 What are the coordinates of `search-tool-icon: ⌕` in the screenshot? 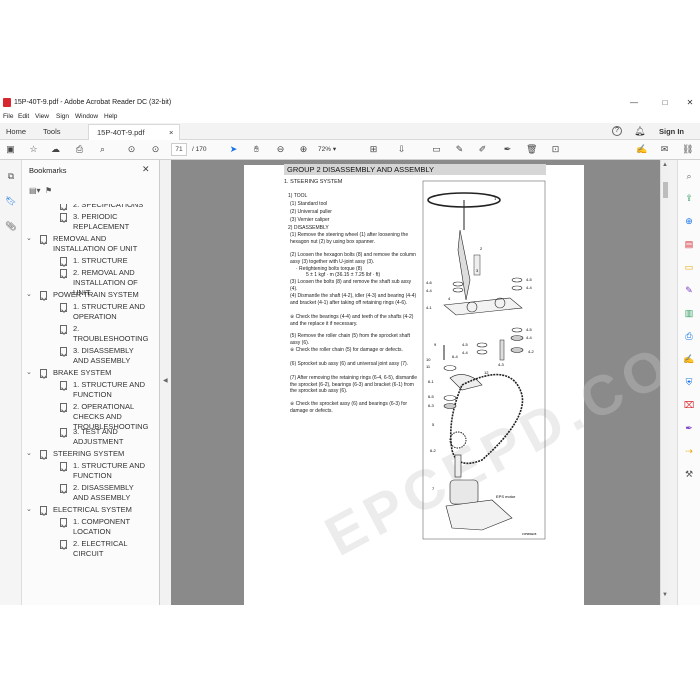 It's located at (689, 176).